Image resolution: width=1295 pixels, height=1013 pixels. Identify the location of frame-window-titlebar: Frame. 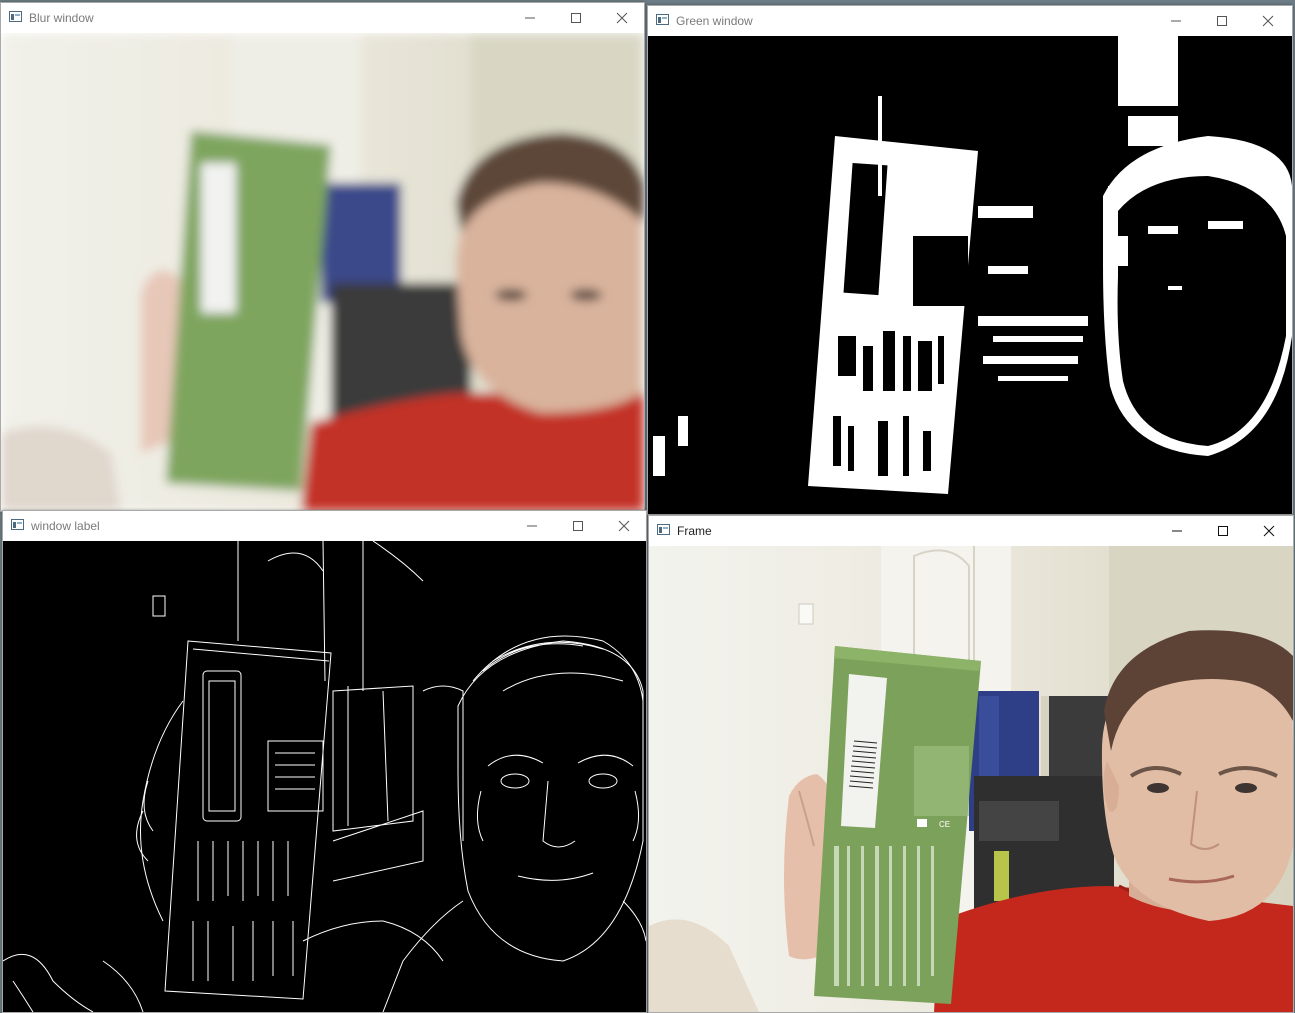
(971, 531).